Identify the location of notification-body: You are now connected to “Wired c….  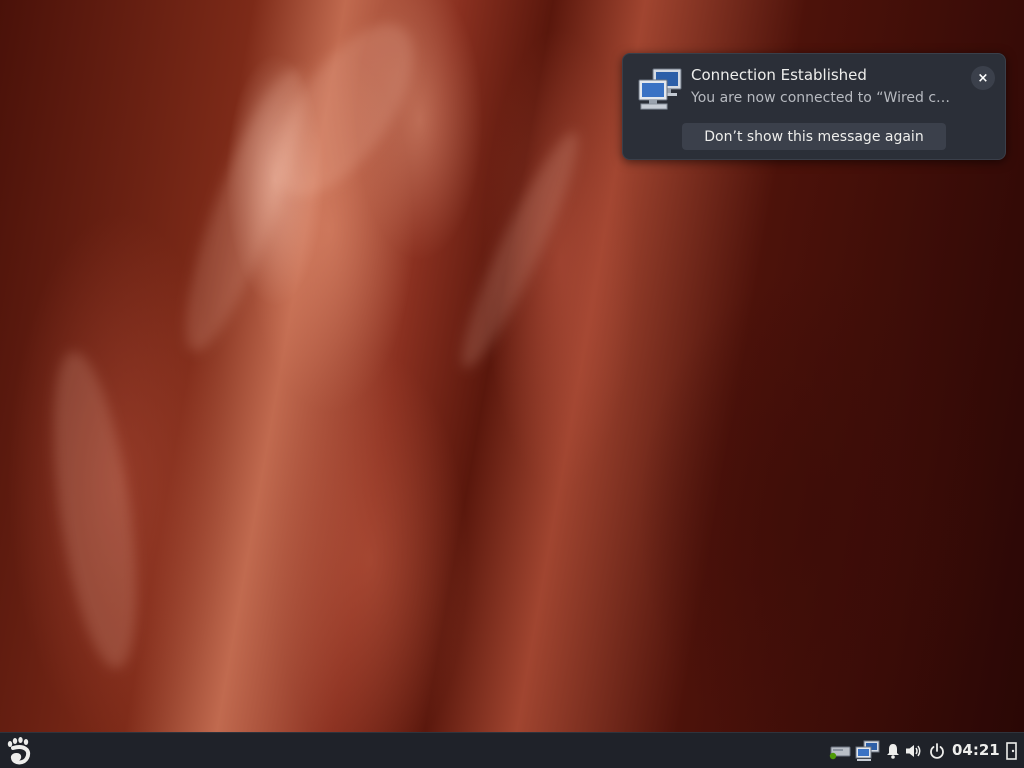
(821, 98).